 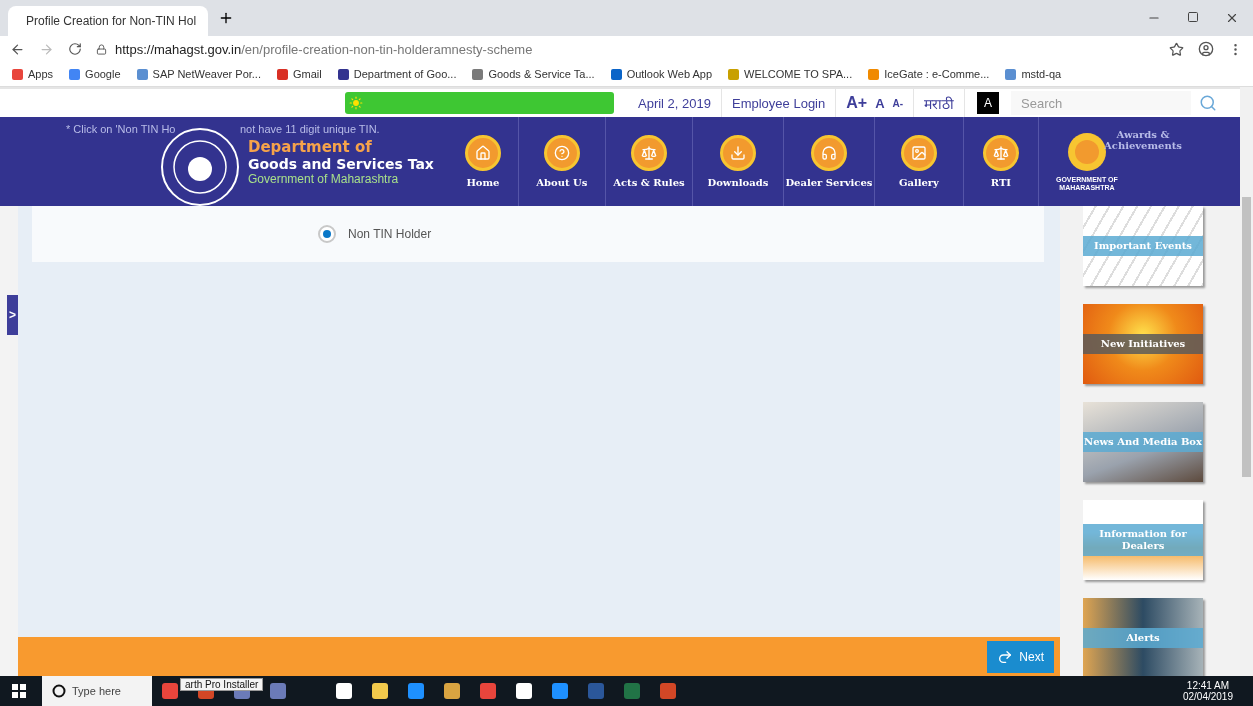 I want to click on font-size-link: A-, so click(x=898, y=103).